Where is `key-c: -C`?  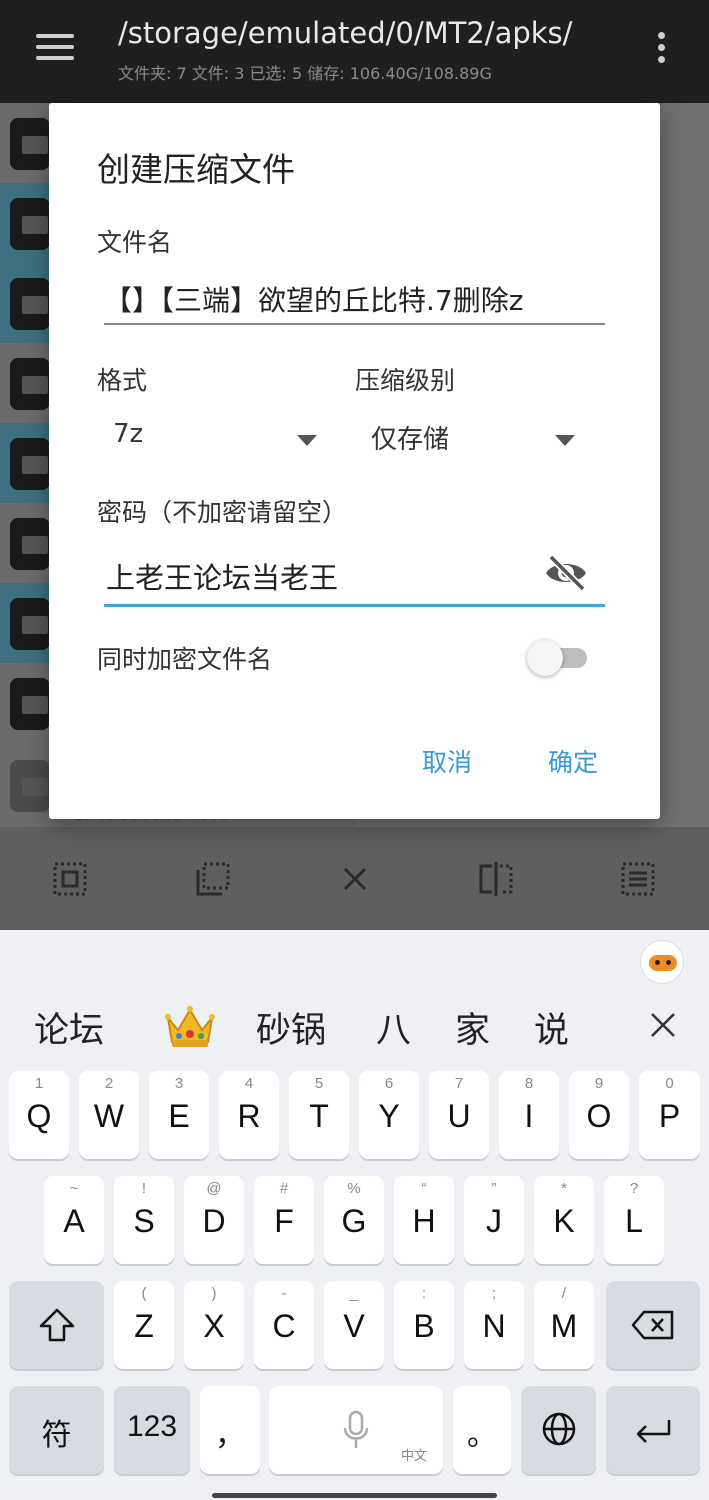
key-c: -C is located at coordinates (284, 1325).